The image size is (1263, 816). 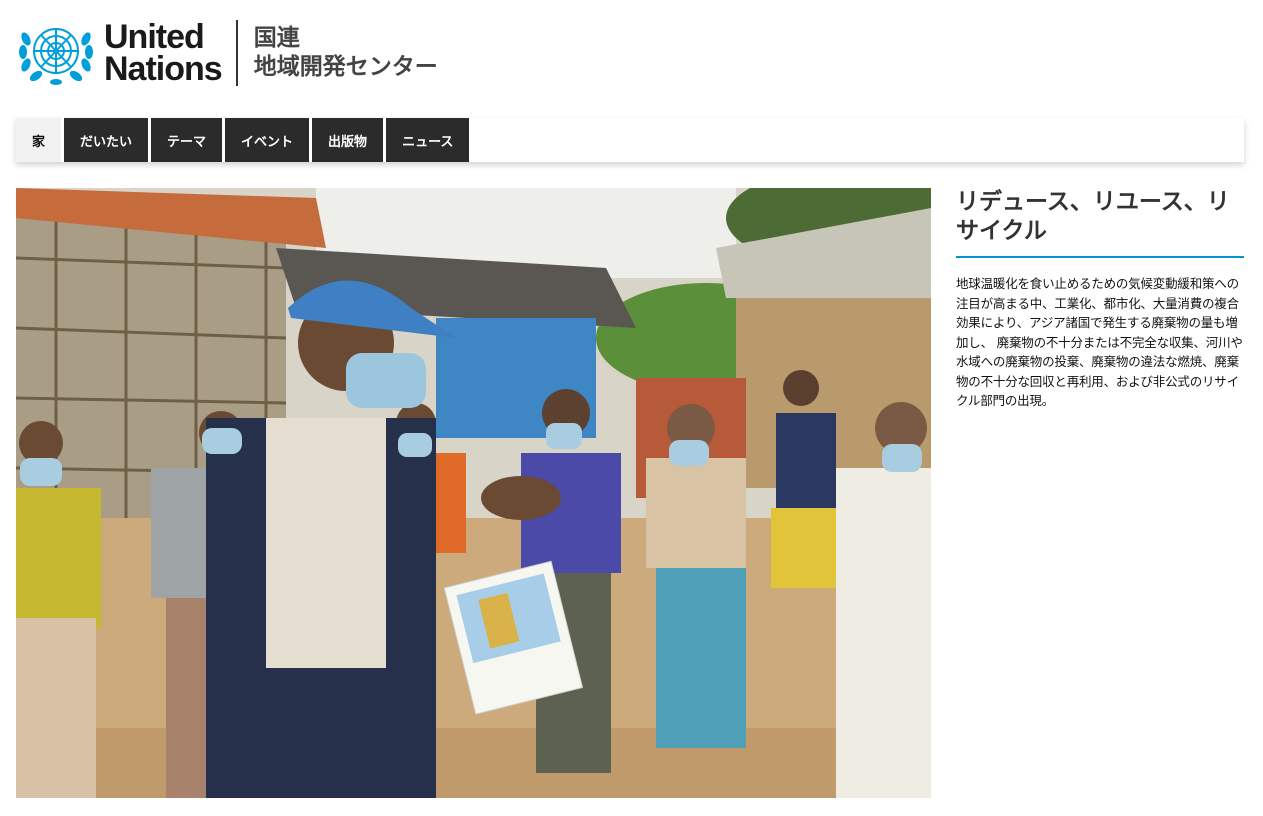 I want to click on nav-item-home: 家, so click(x=38, y=140).